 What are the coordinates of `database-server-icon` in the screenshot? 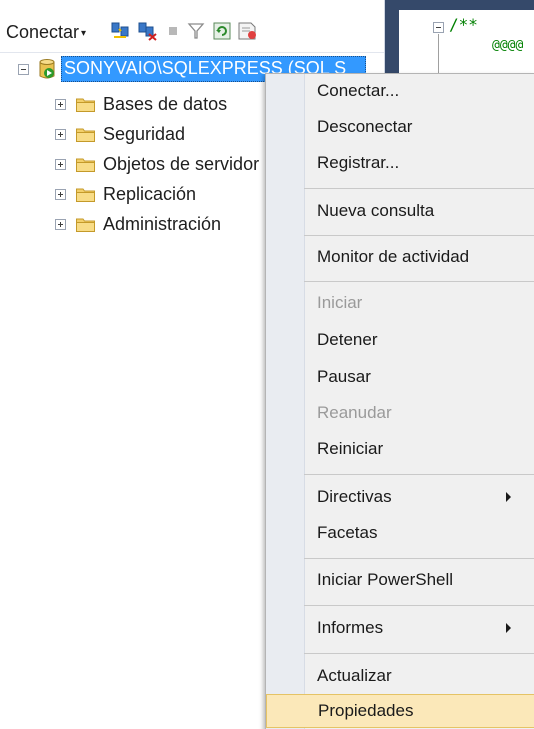 It's located at (47, 69).